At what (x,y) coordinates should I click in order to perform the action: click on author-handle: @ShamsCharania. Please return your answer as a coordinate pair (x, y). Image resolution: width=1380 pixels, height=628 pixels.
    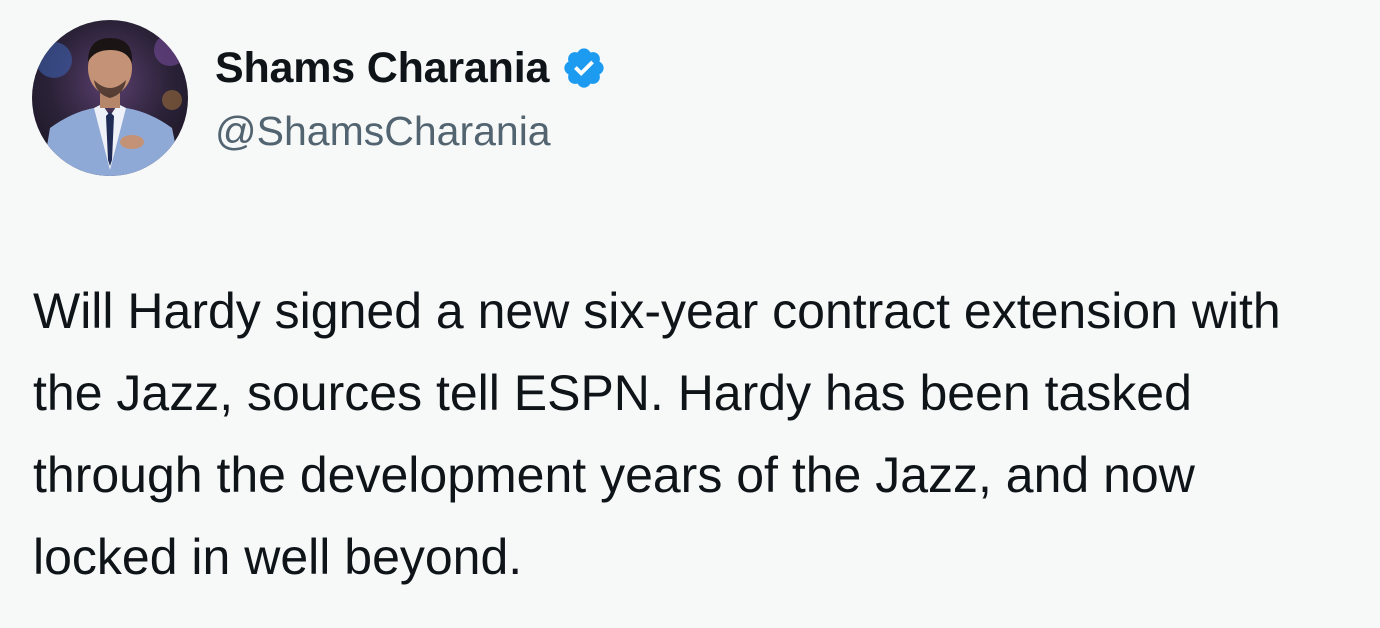
    Looking at the image, I should click on (383, 131).